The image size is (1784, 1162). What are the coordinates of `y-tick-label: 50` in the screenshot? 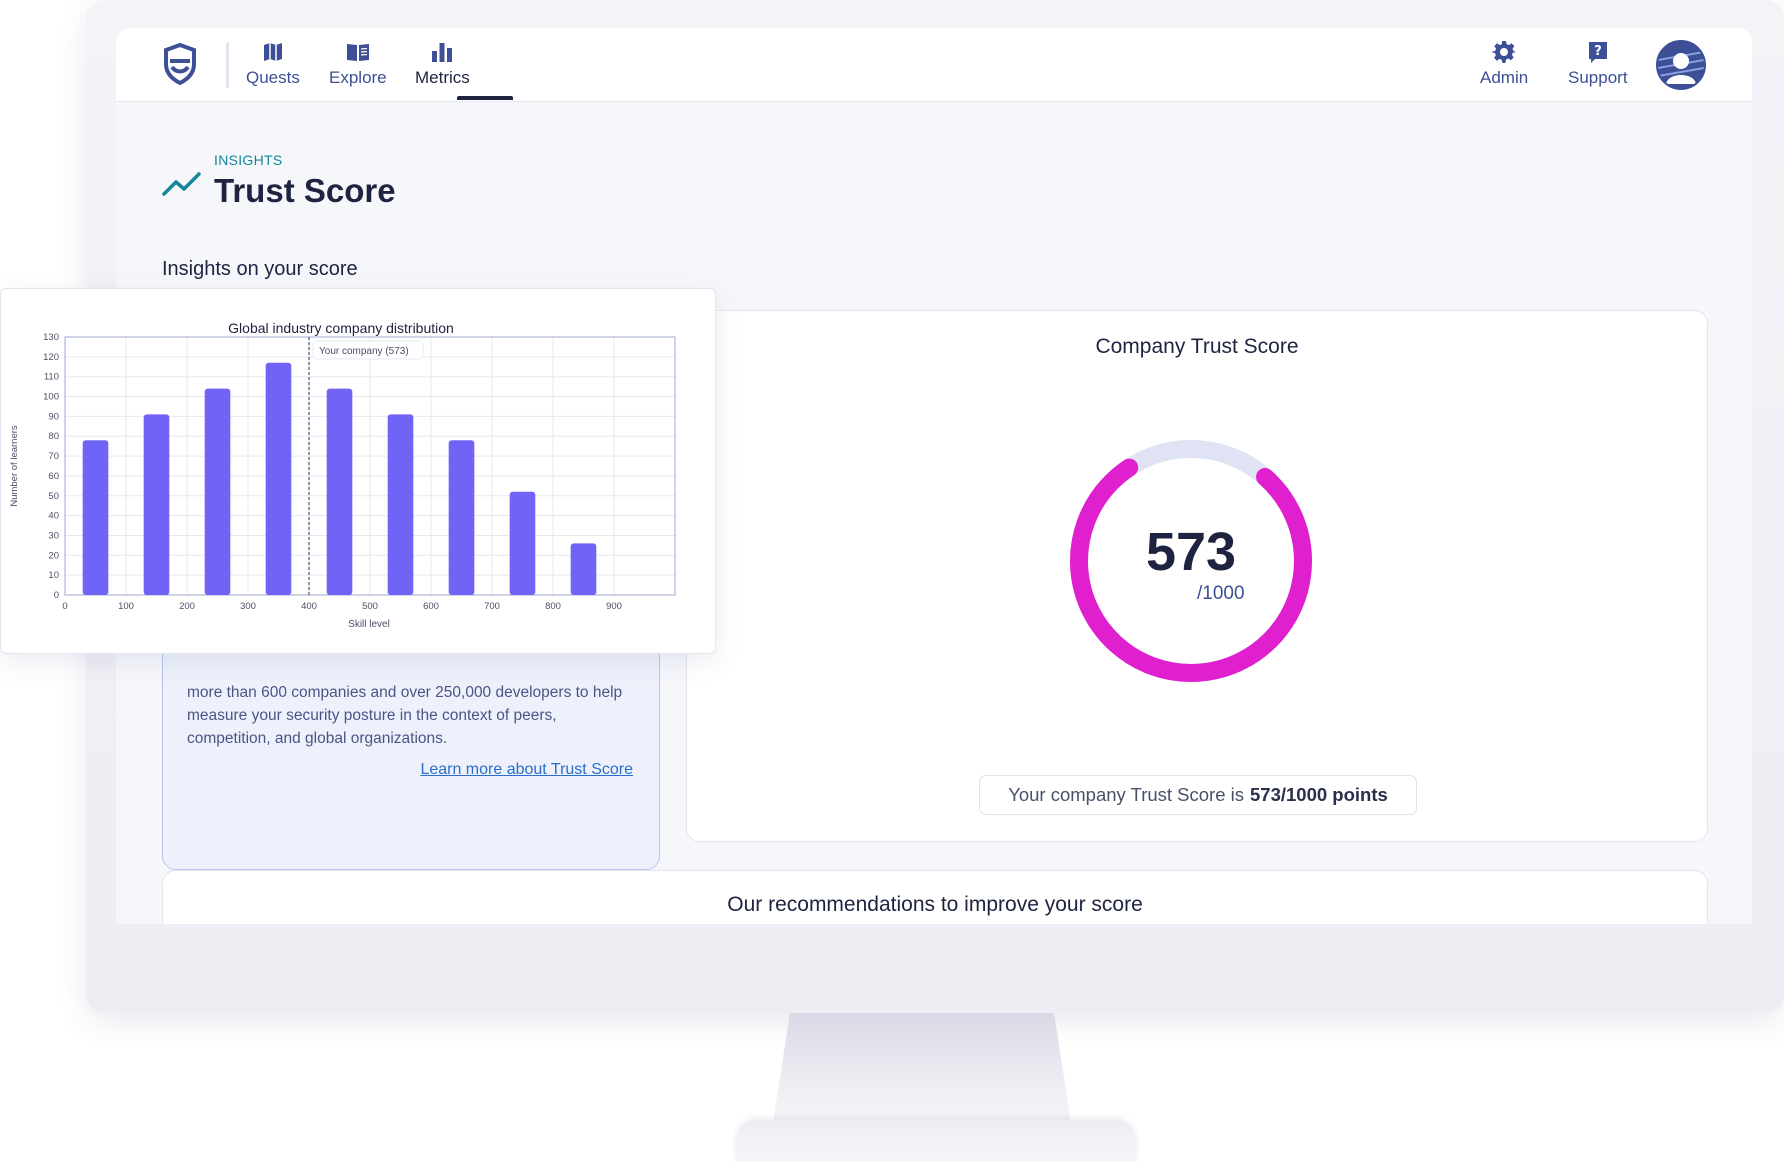 It's located at (53, 496).